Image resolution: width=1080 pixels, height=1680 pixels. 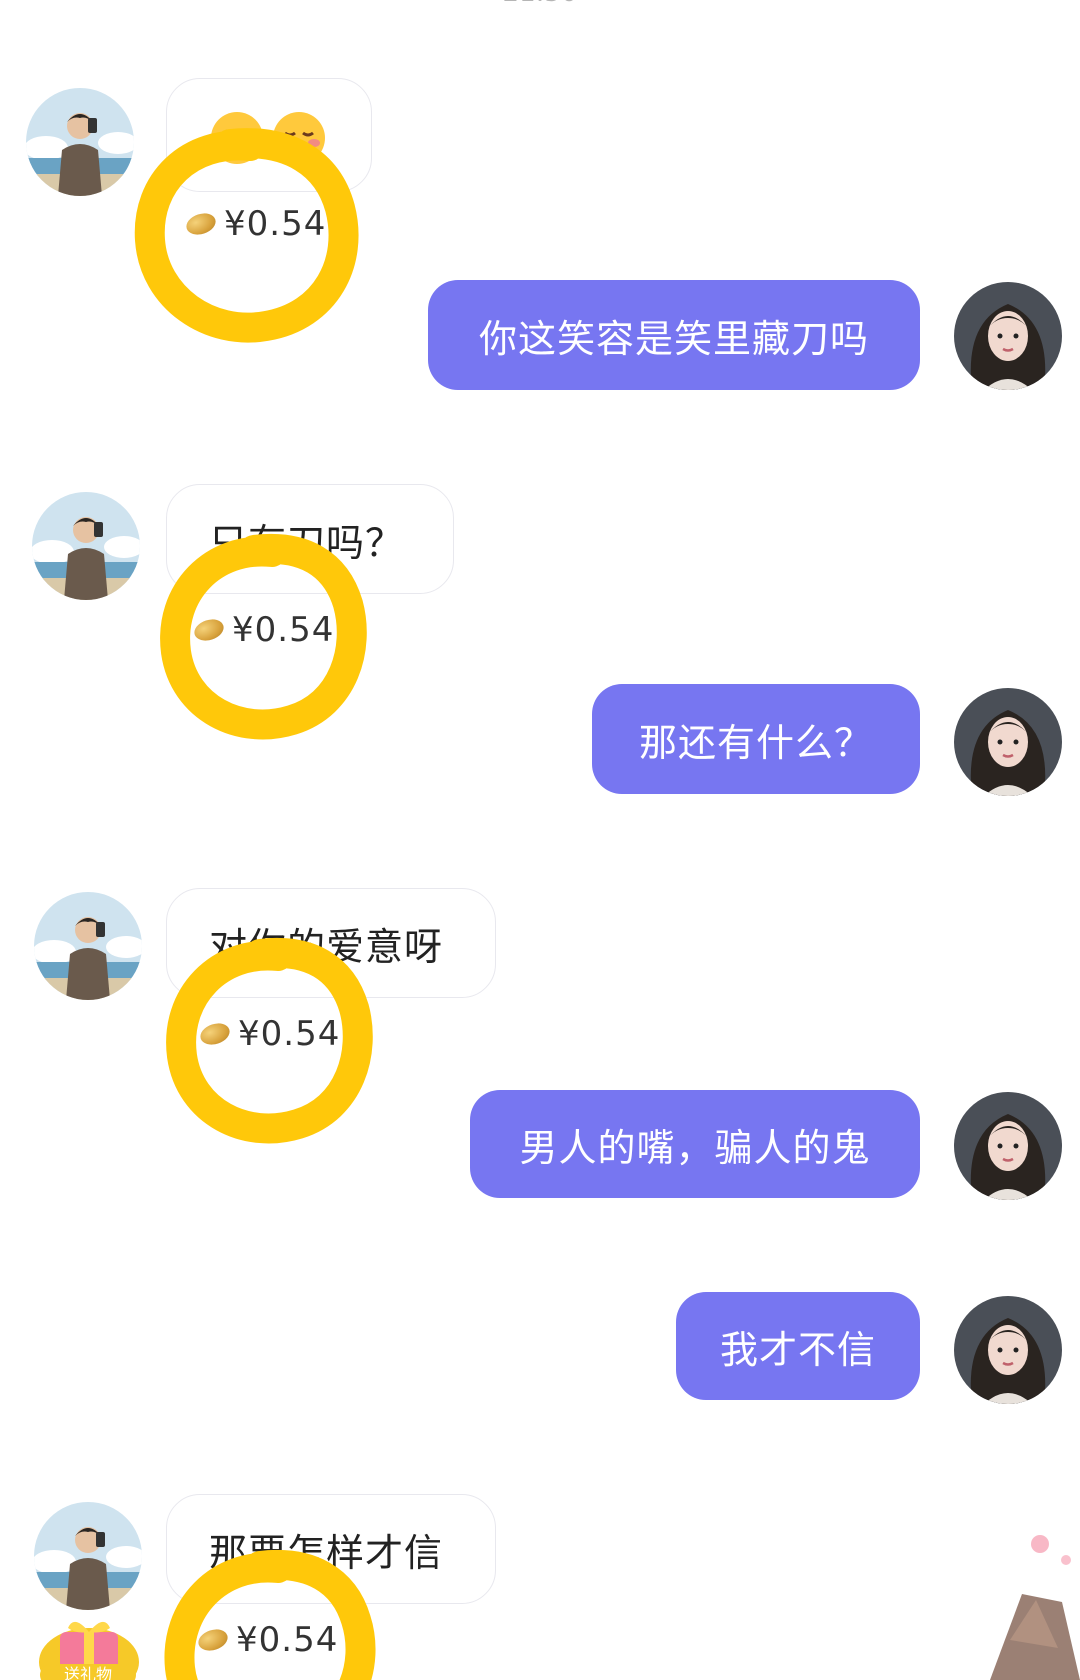 I want to click on incoming-message-bubble, so click(x=269, y=135).